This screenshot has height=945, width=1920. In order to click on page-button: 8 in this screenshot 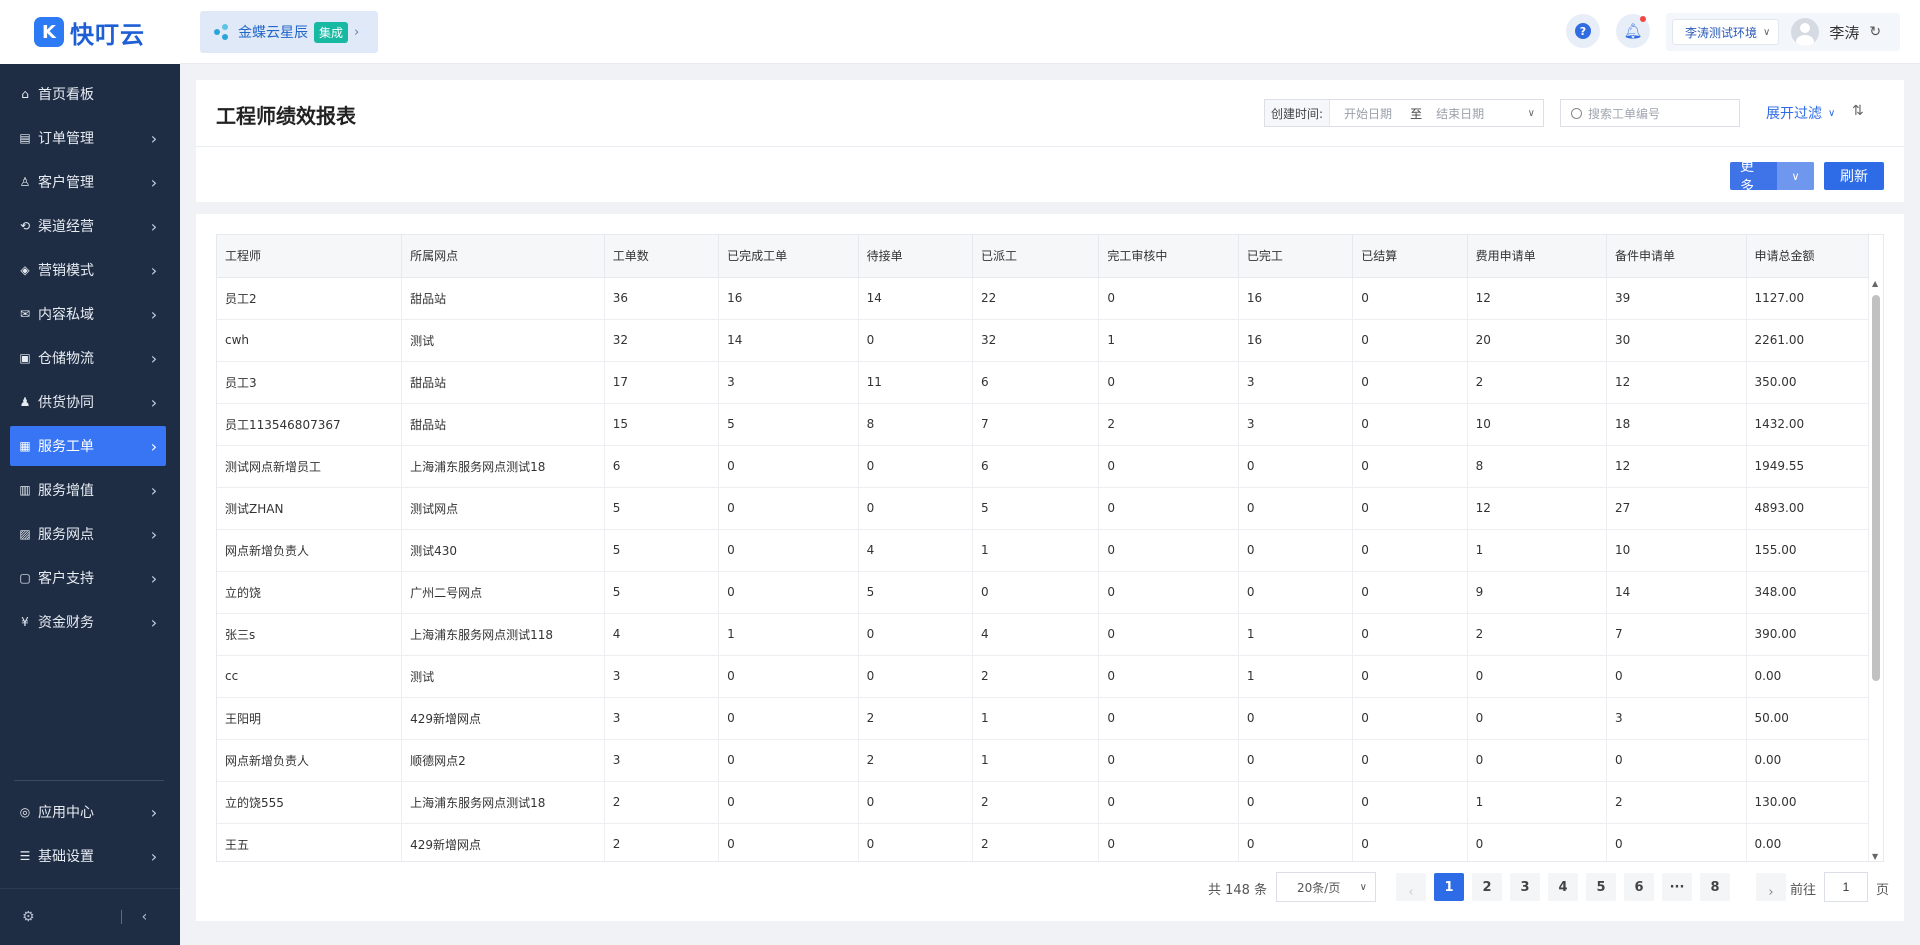, I will do `click(1715, 887)`.